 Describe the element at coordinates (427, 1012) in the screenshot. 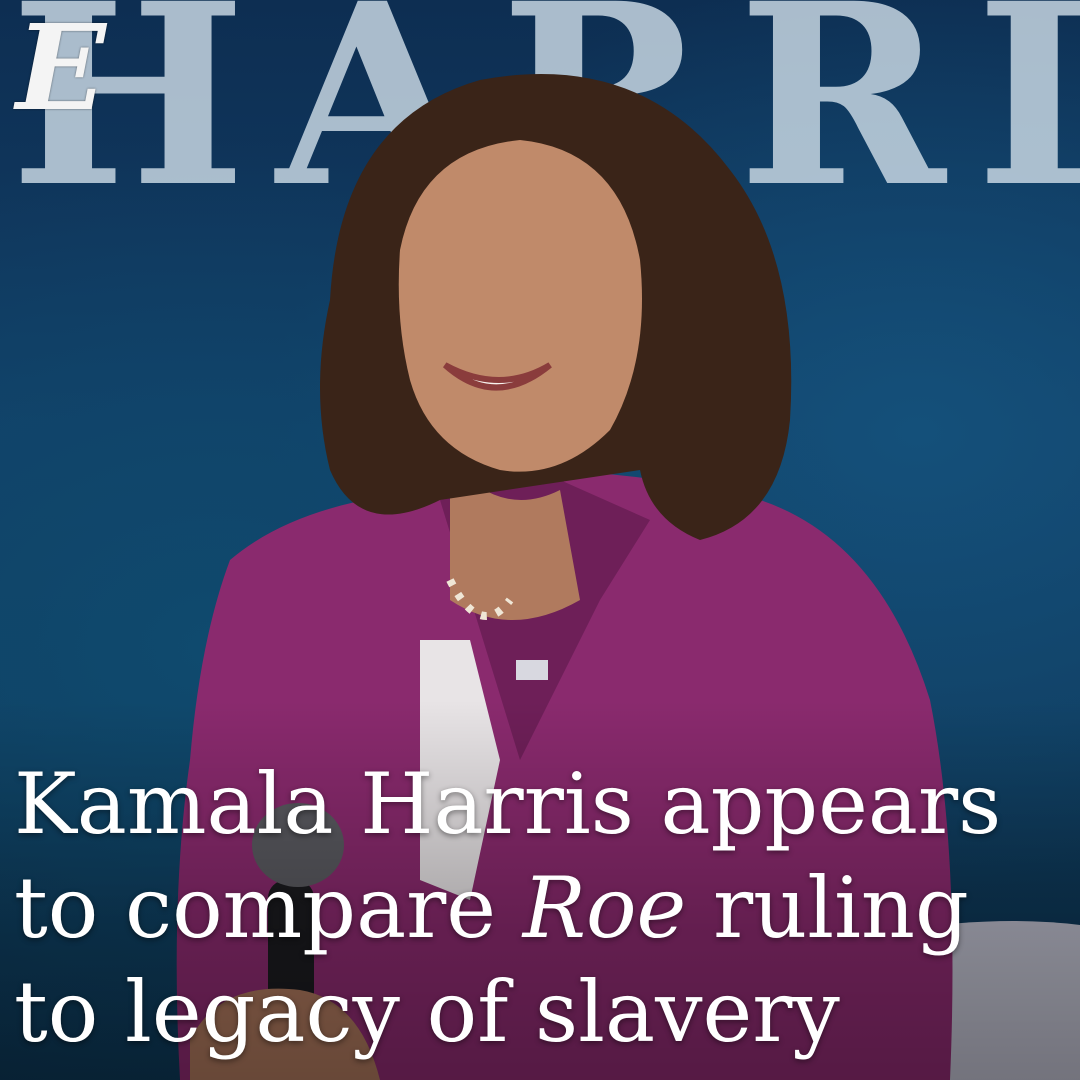

I see `headline-line-3: to legacy of slavery` at that location.